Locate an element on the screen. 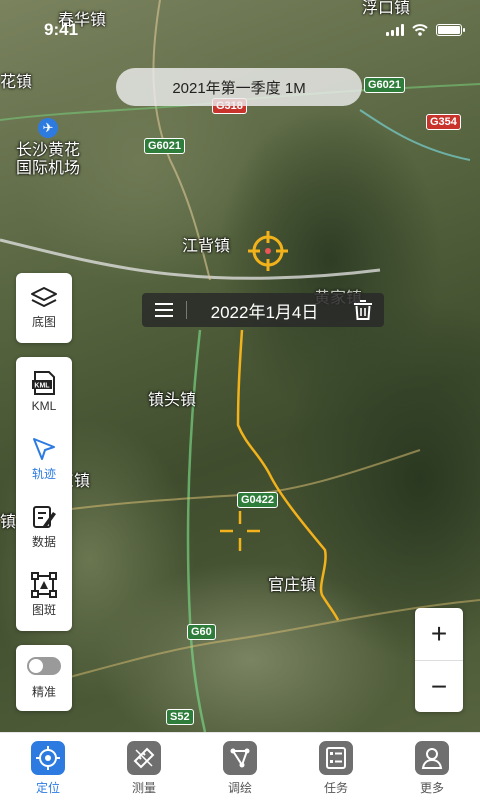 The image size is (480, 801). polygon-edit-icon is located at coordinates (240, 758).